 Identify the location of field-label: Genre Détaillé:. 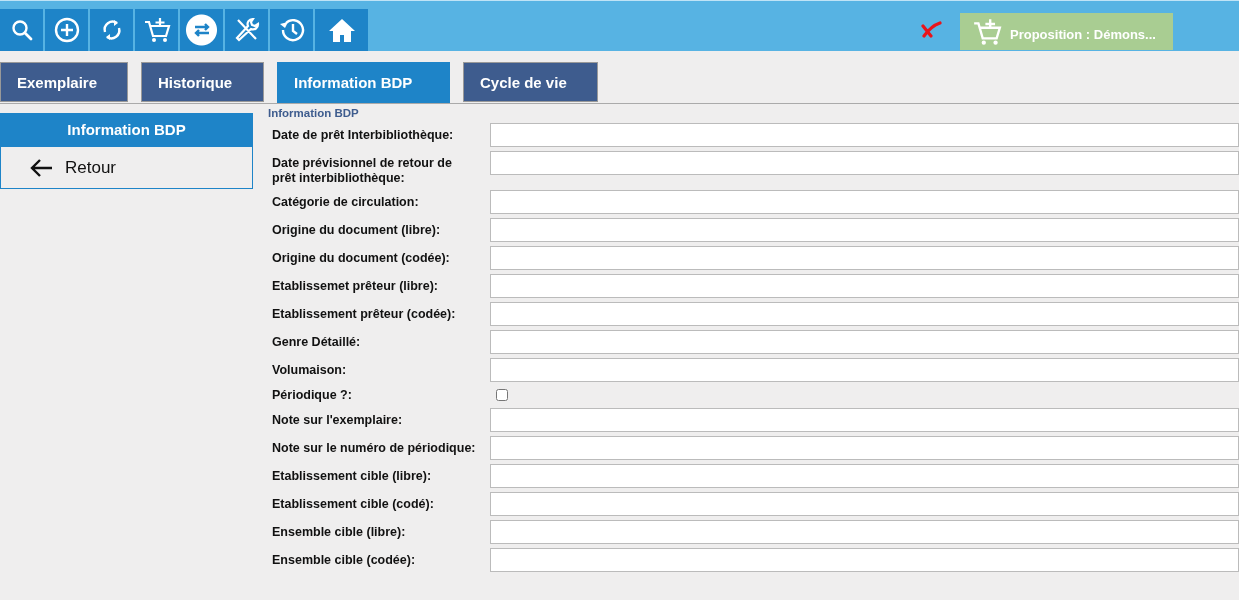
(317, 342).